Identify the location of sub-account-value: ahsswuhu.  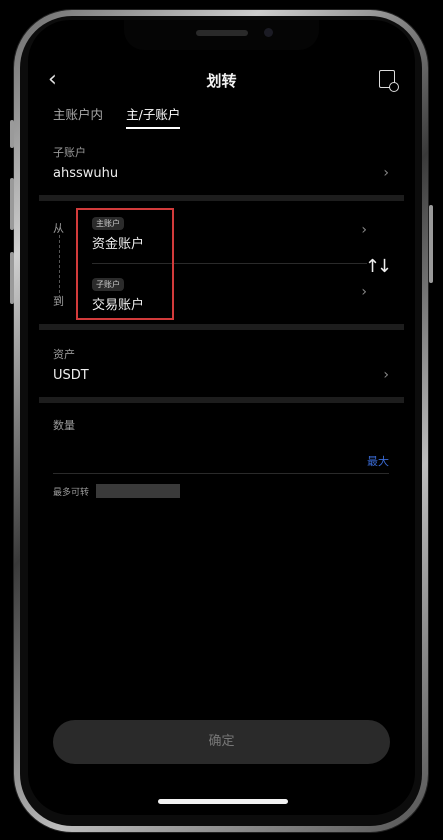
(85, 173).